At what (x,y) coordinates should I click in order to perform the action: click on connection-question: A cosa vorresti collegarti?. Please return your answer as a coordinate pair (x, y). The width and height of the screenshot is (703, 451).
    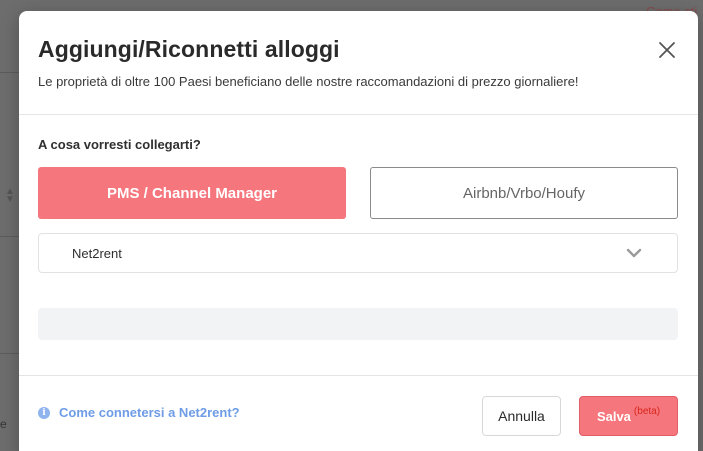
    Looking at the image, I should click on (119, 144).